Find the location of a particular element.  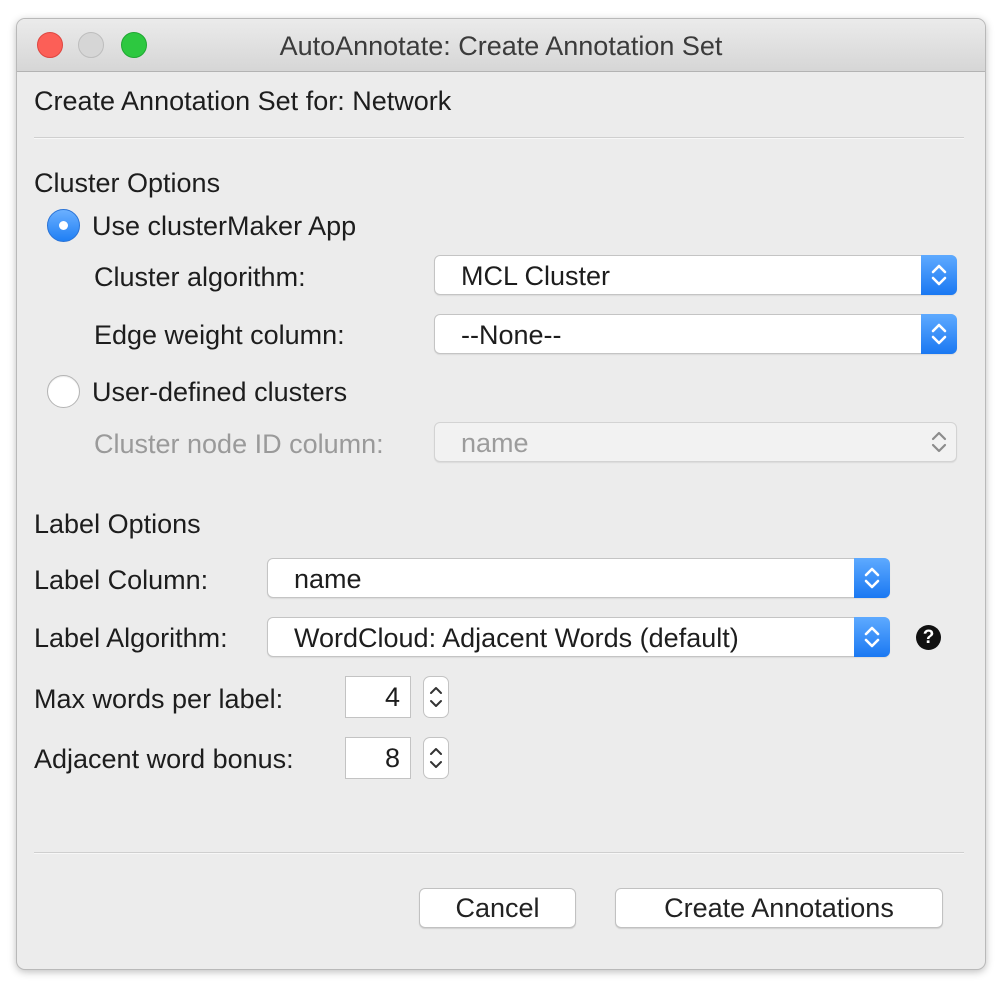

label-algorithm-select: WordCloud: Adjacent Words (default) is located at coordinates (578, 637).